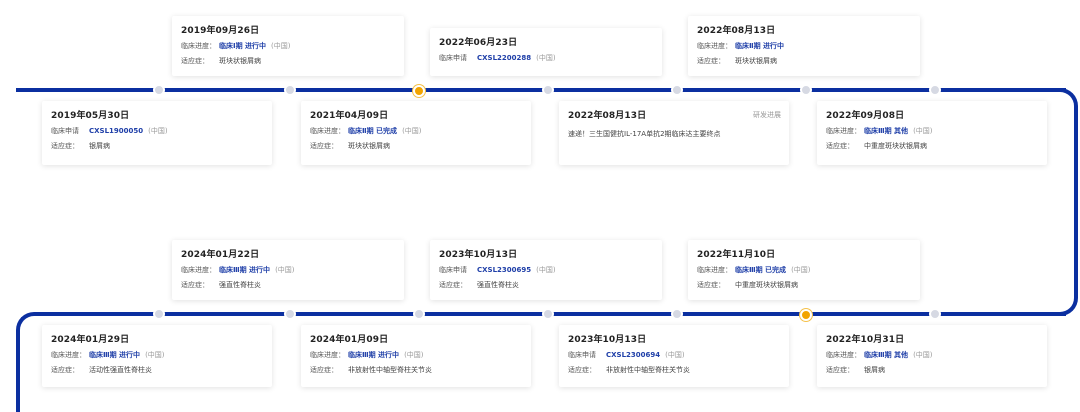 This screenshot has width=1080, height=412. I want to click on event-date: 2019年05月30日, so click(90, 116).